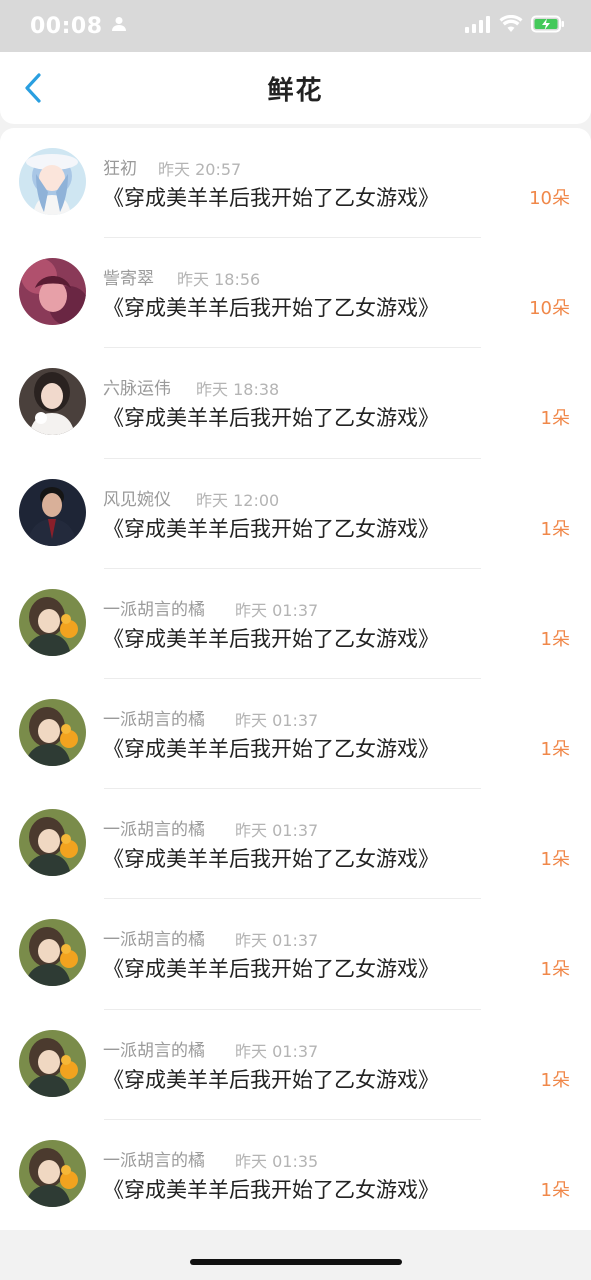  I want to click on chevron-left-icon, so click(33, 88).